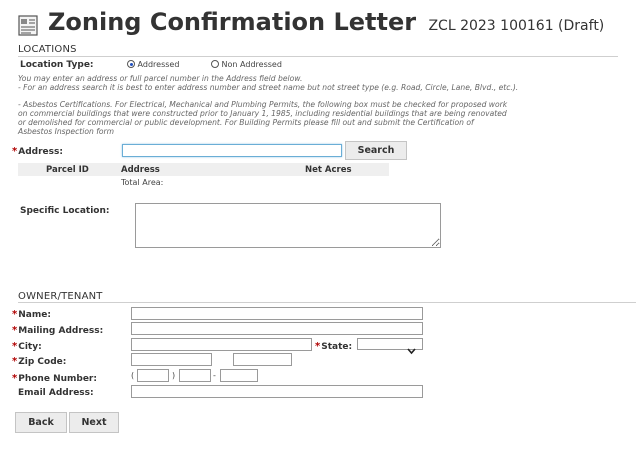 This screenshot has width=636, height=466. What do you see at coordinates (58, 330) in the screenshot?
I see `mailing-address-label: *Mailing Address:` at bounding box center [58, 330].